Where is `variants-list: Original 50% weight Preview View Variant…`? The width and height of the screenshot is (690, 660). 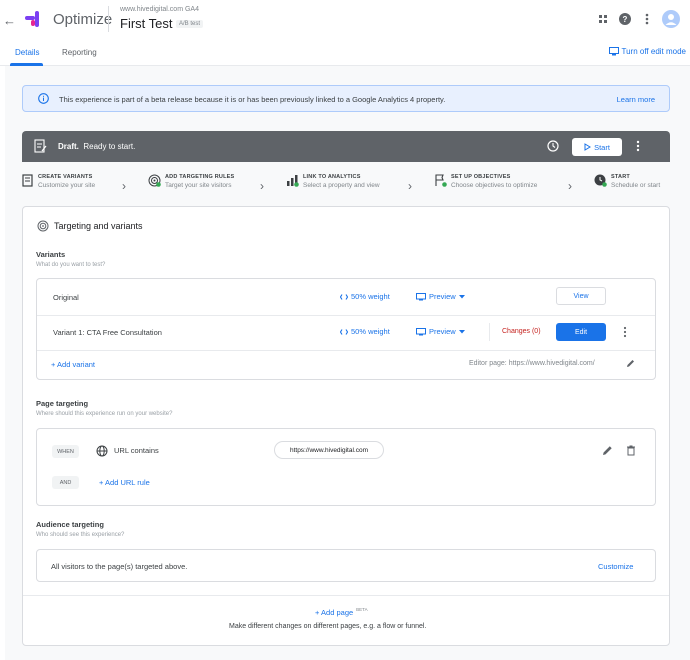 variants-list: Original 50% weight Preview View Variant… is located at coordinates (346, 329).